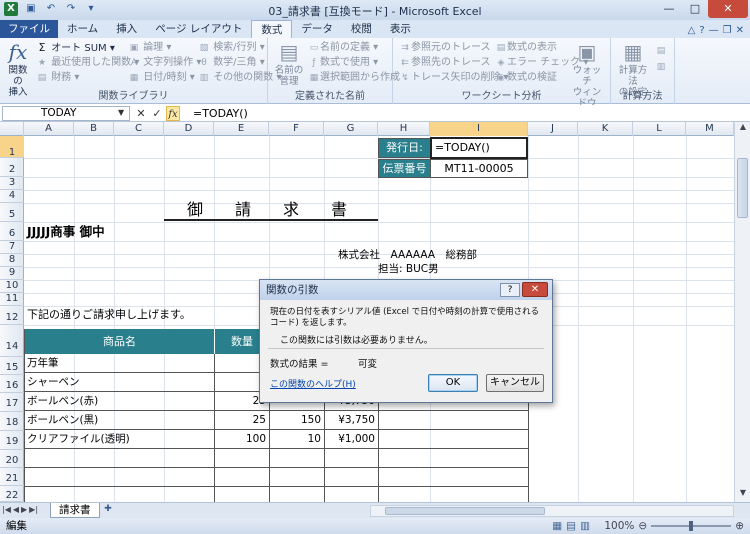 This screenshot has height=534, width=750. I want to click on datetime-button: ▦ 日付/時刻 ▾, so click(161, 78).